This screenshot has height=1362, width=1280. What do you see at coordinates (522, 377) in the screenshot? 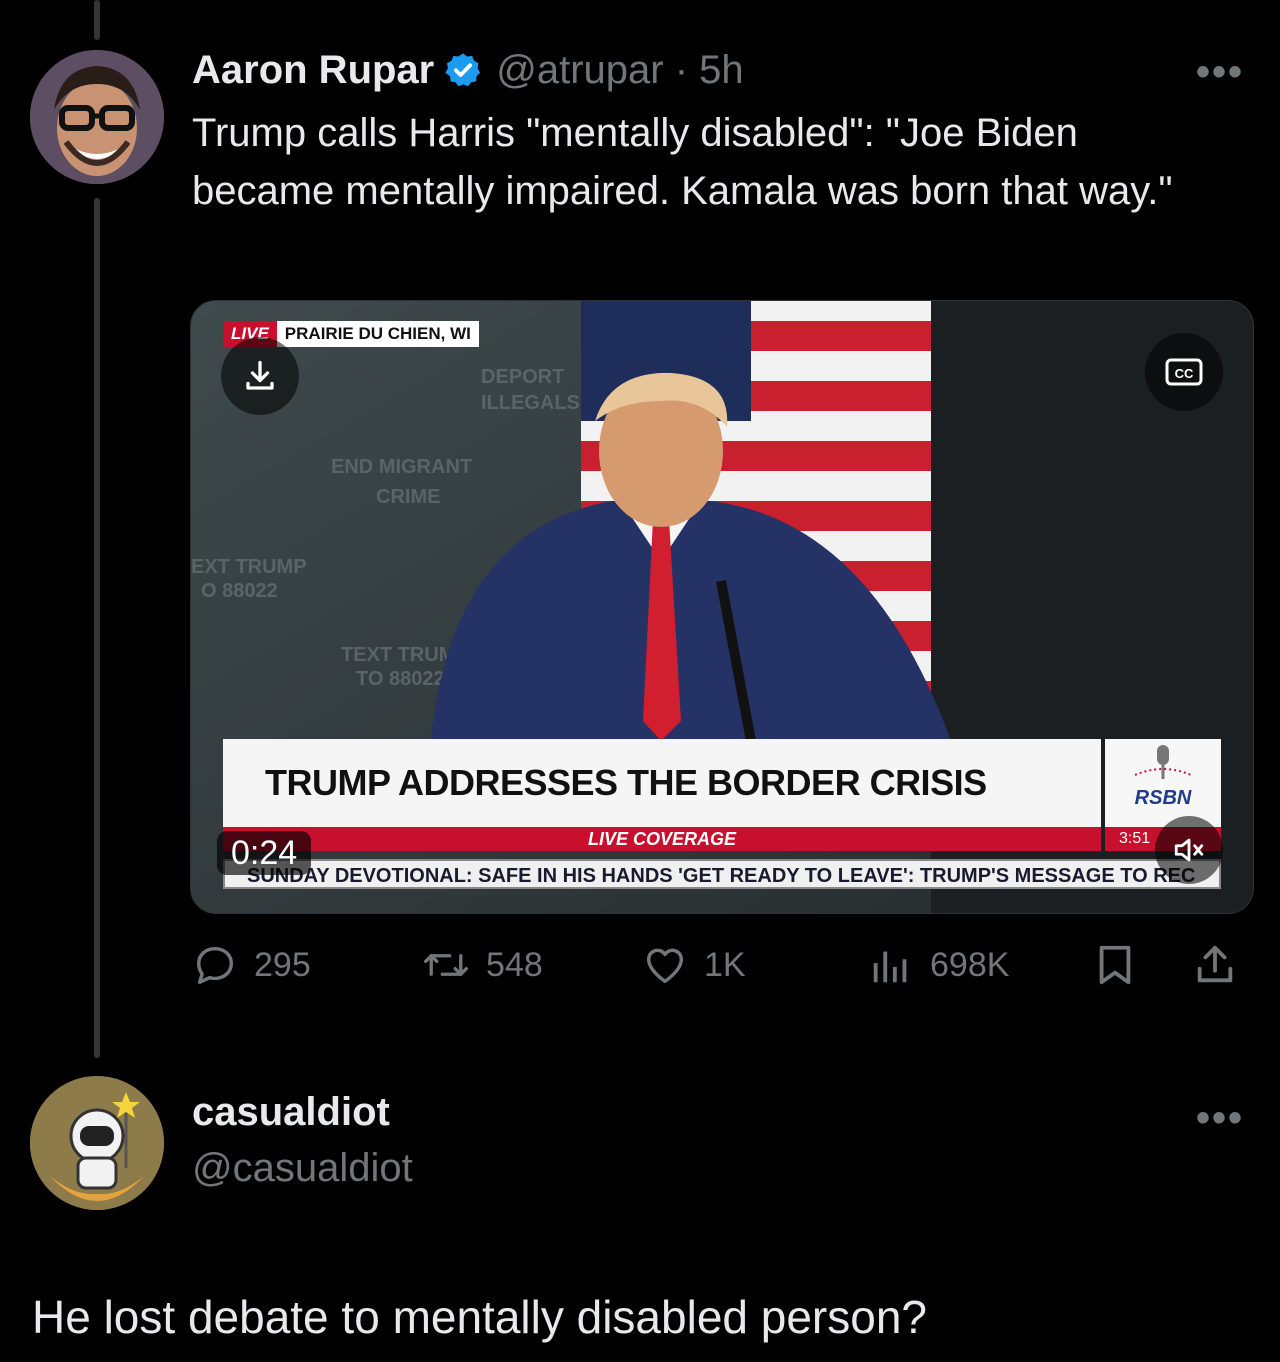
I see `svg-text: DEPORT` at bounding box center [522, 377].